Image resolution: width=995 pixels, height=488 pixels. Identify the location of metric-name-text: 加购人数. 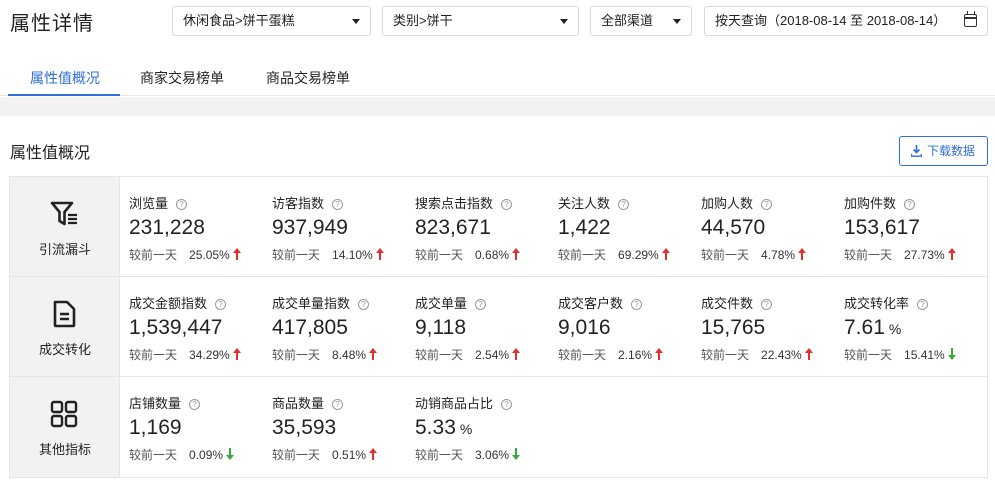
(727, 203).